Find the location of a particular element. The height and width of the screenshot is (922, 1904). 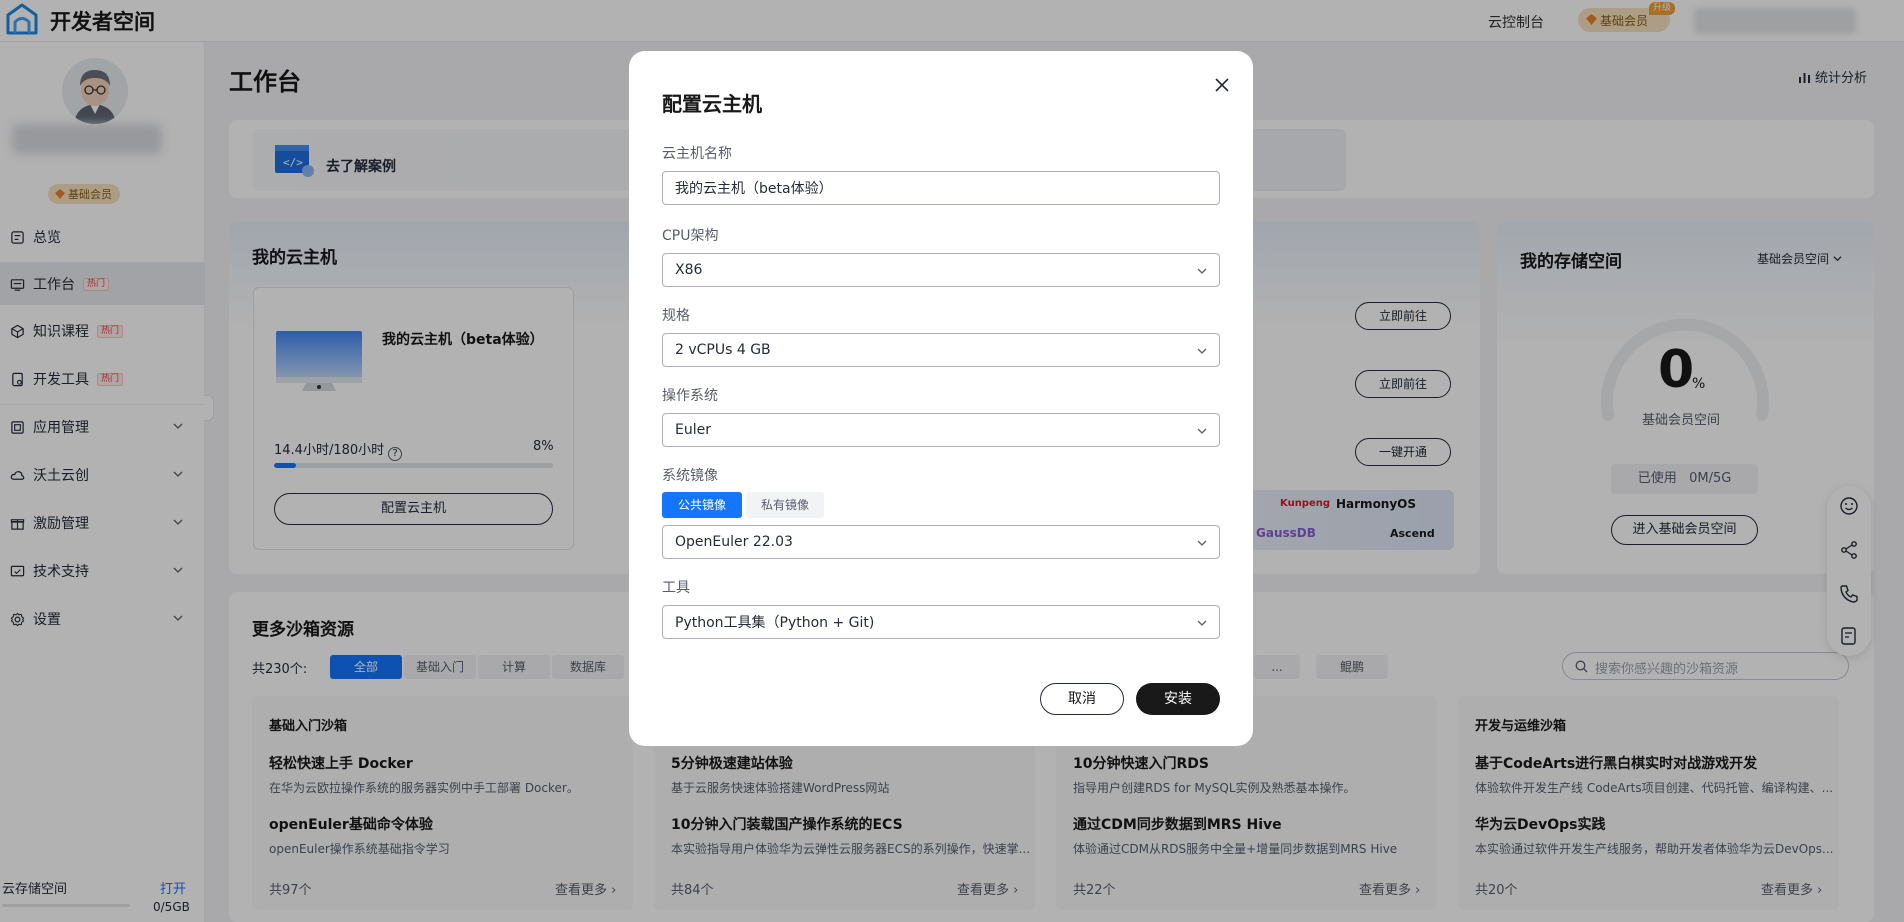

tools-value: Python工具集（Python + Git) is located at coordinates (775, 623).